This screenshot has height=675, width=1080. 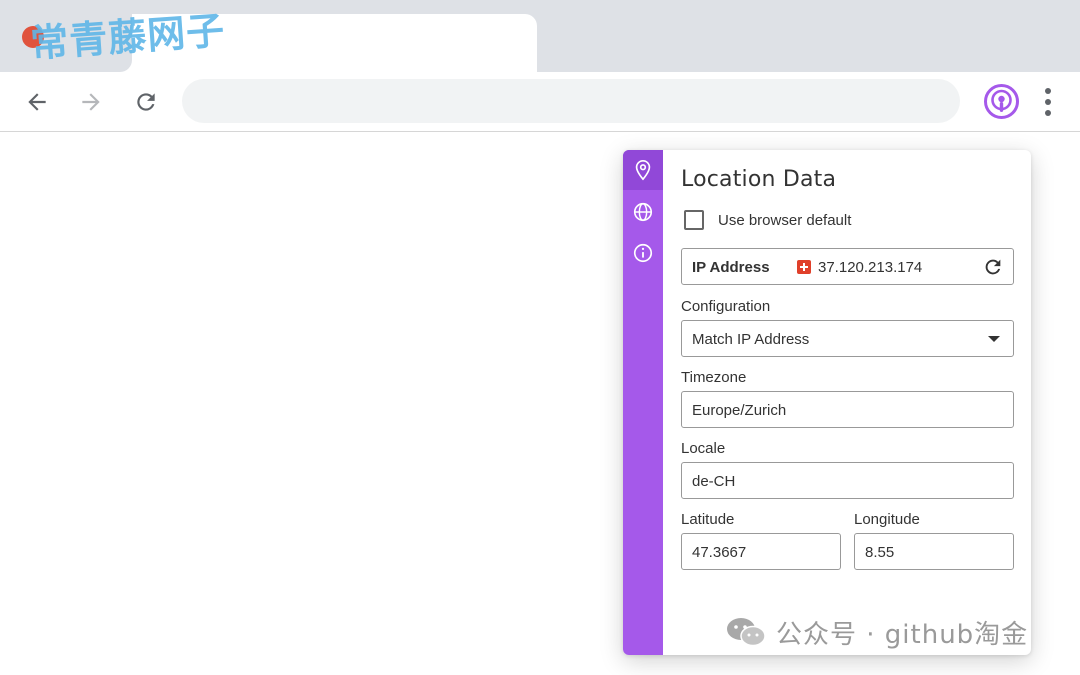 What do you see at coordinates (714, 481) in the screenshot?
I see `locale-value: de-CH` at bounding box center [714, 481].